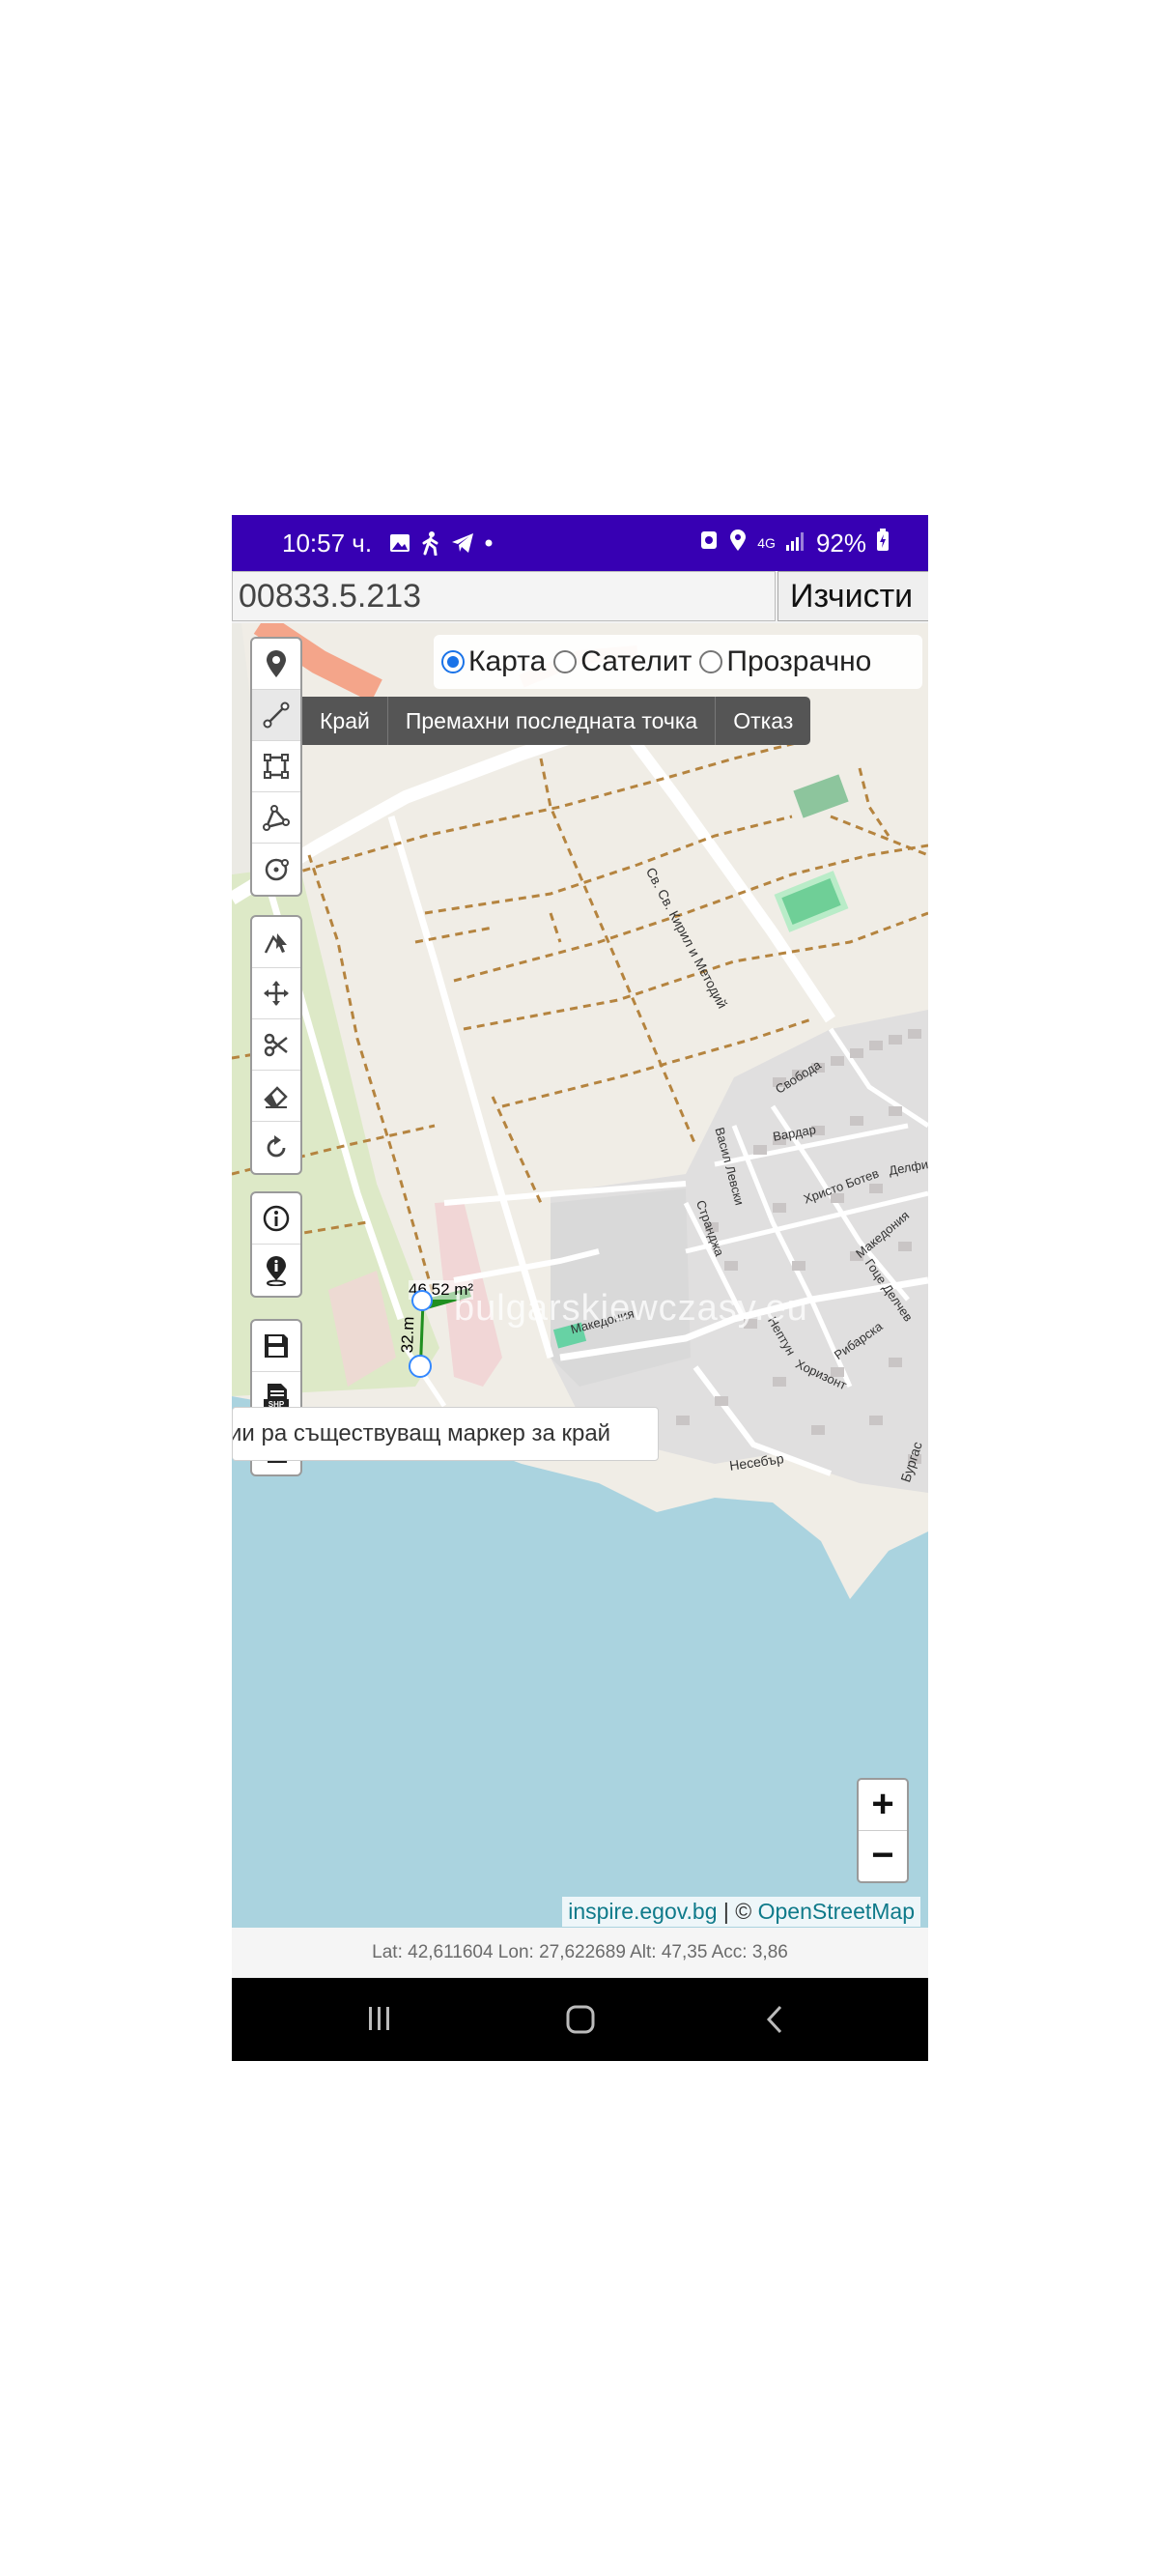 The image size is (1159, 2576). I want to click on finish-button: Край, so click(345, 721).